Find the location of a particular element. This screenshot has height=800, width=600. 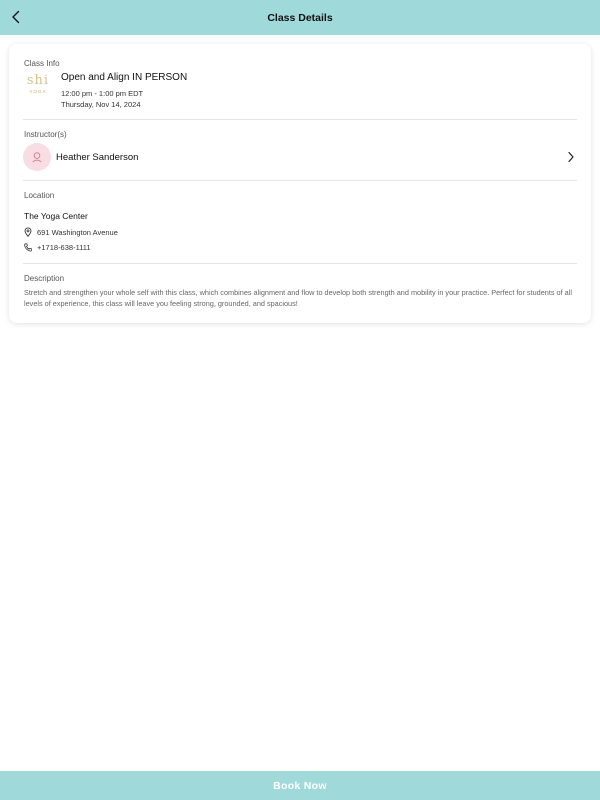

top-bar: Class Details is located at coordinates (300, 17).